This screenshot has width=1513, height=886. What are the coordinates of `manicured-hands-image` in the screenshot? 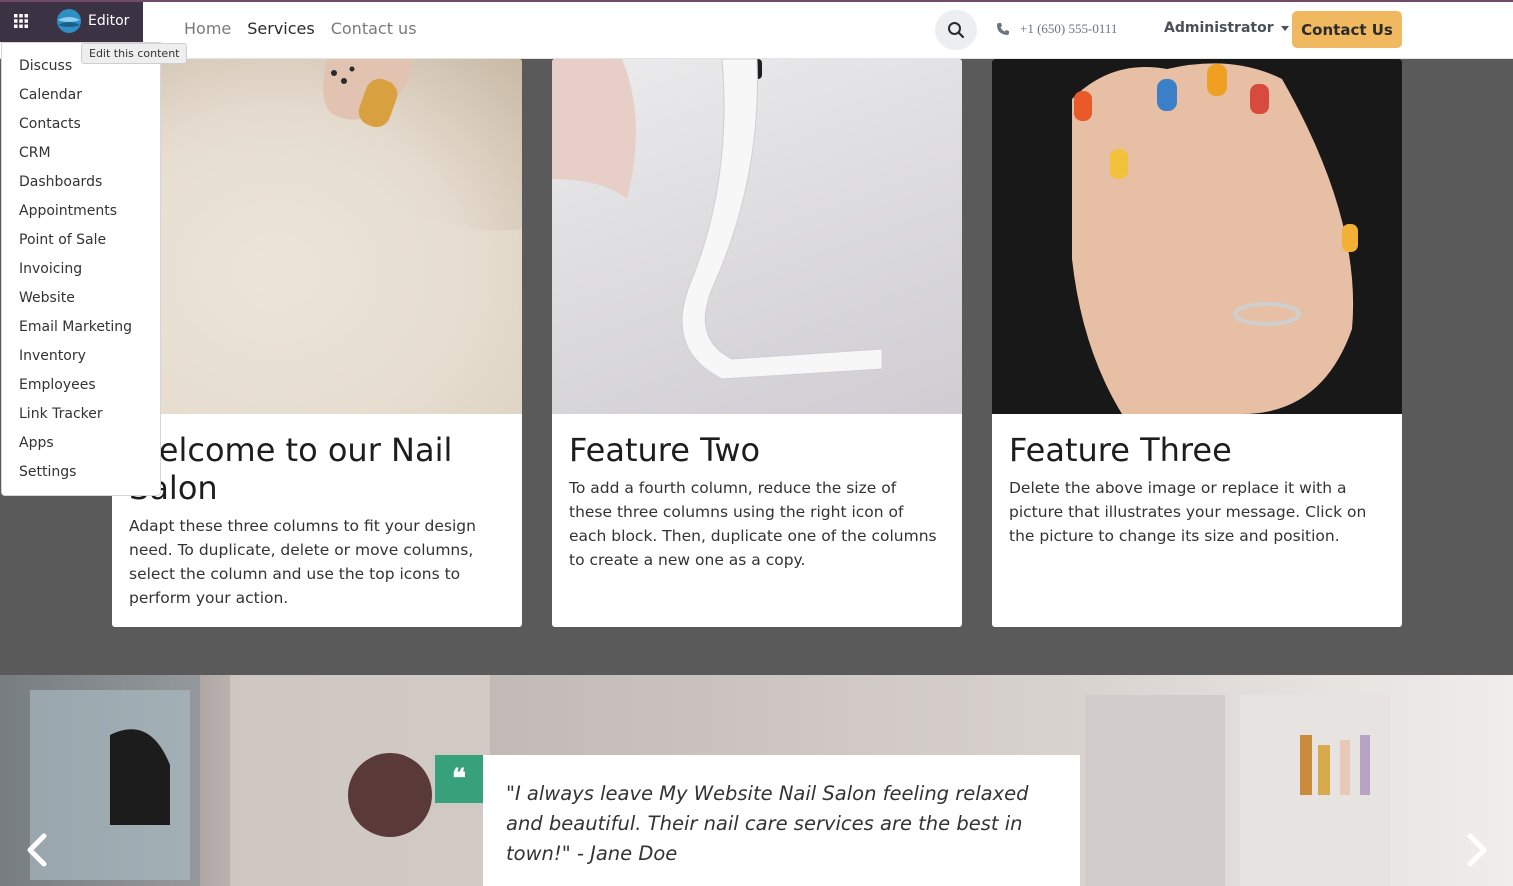 It's located at (1215, 238).